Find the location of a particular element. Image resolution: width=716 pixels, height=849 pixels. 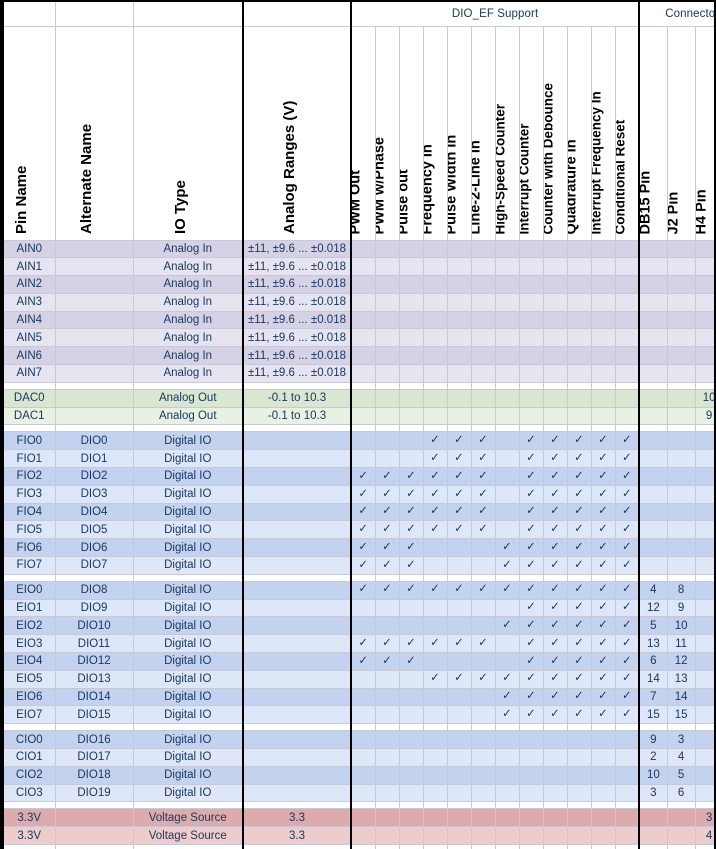

table-row: FIO0DIO0Digital IO✓✓✓✓✓✓✓✓12 is located at coordinates (358, 441).